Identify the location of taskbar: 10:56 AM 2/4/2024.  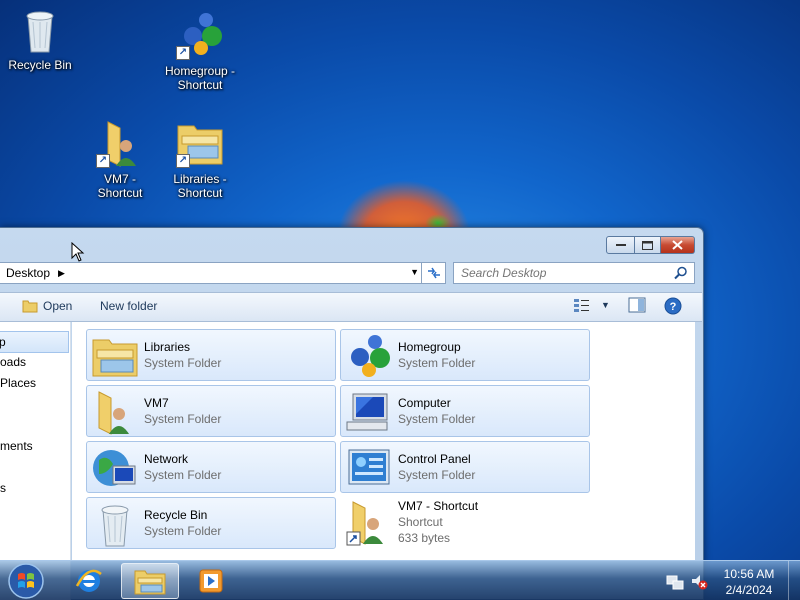
(400, 580).